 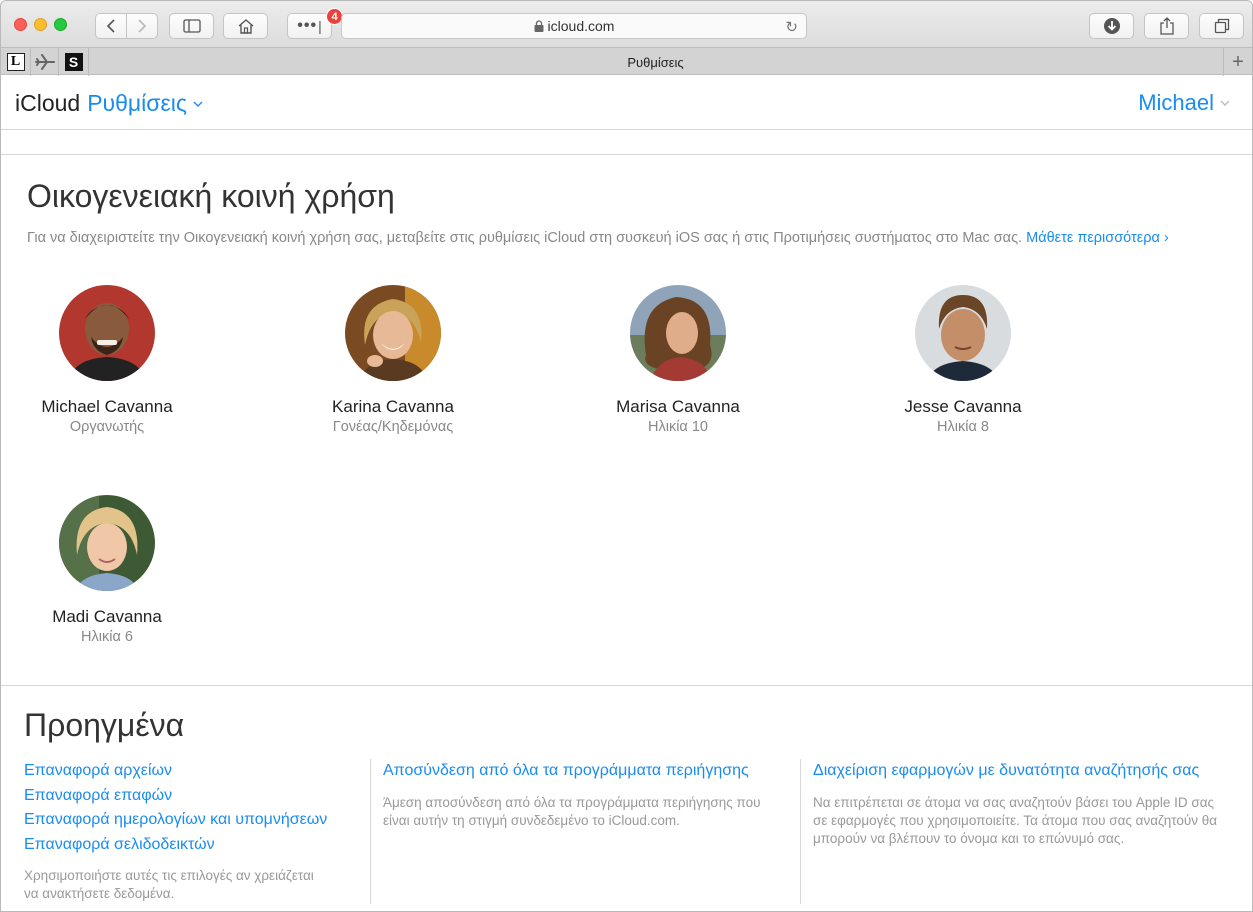 What do you see at coordinates (791, 27) in the screenshot?
I see `reload-icon: ↻` at bounding box center [791, 27].